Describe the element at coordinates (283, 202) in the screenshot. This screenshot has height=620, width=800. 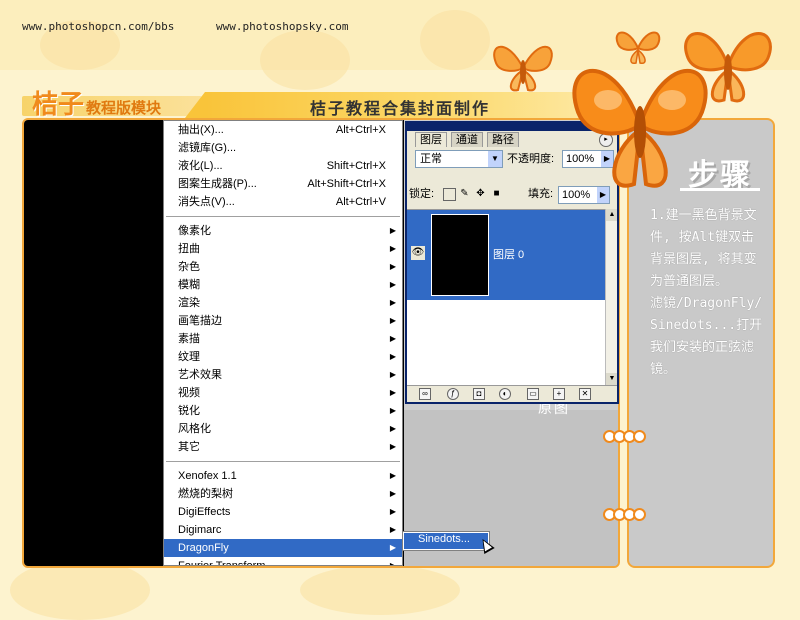
I see `menu-item: 消失点(V)... Alt+Ctrl+V` at that location.